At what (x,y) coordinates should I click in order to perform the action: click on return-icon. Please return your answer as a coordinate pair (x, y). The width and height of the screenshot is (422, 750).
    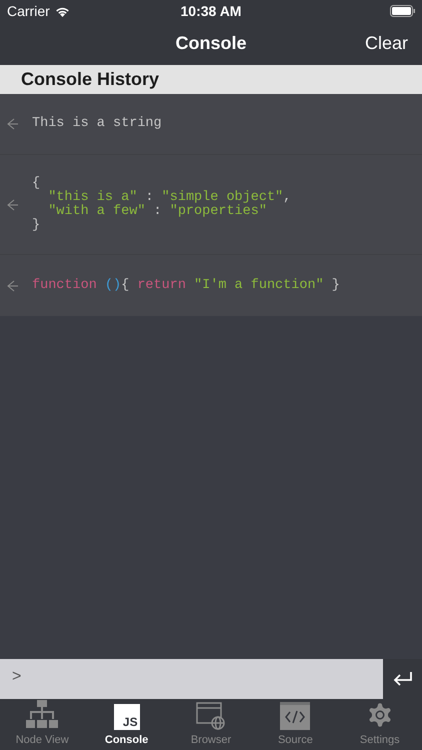
    Looking at the image, I should click on (402, 679).